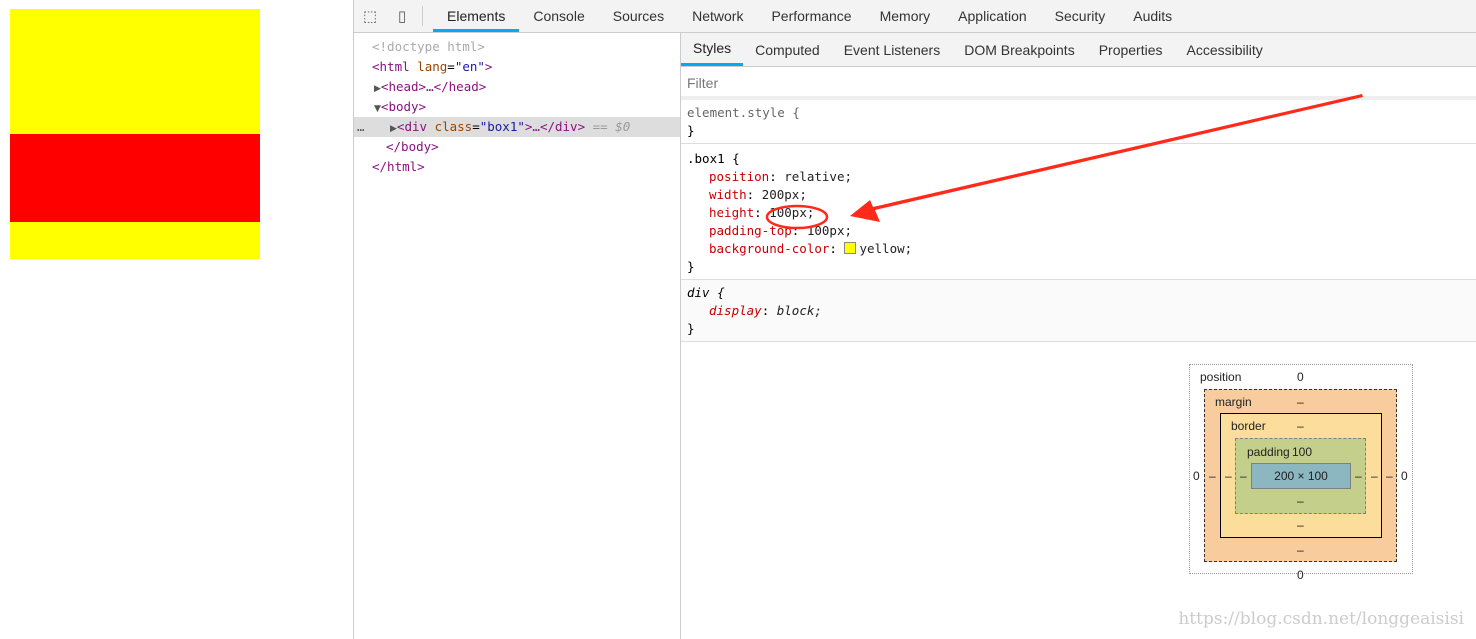 The width and height of the screenshot is (1476, 639). Describe the element at coordinates (558, 16) in the screenshot. I see `tab-console: Console` at that location.